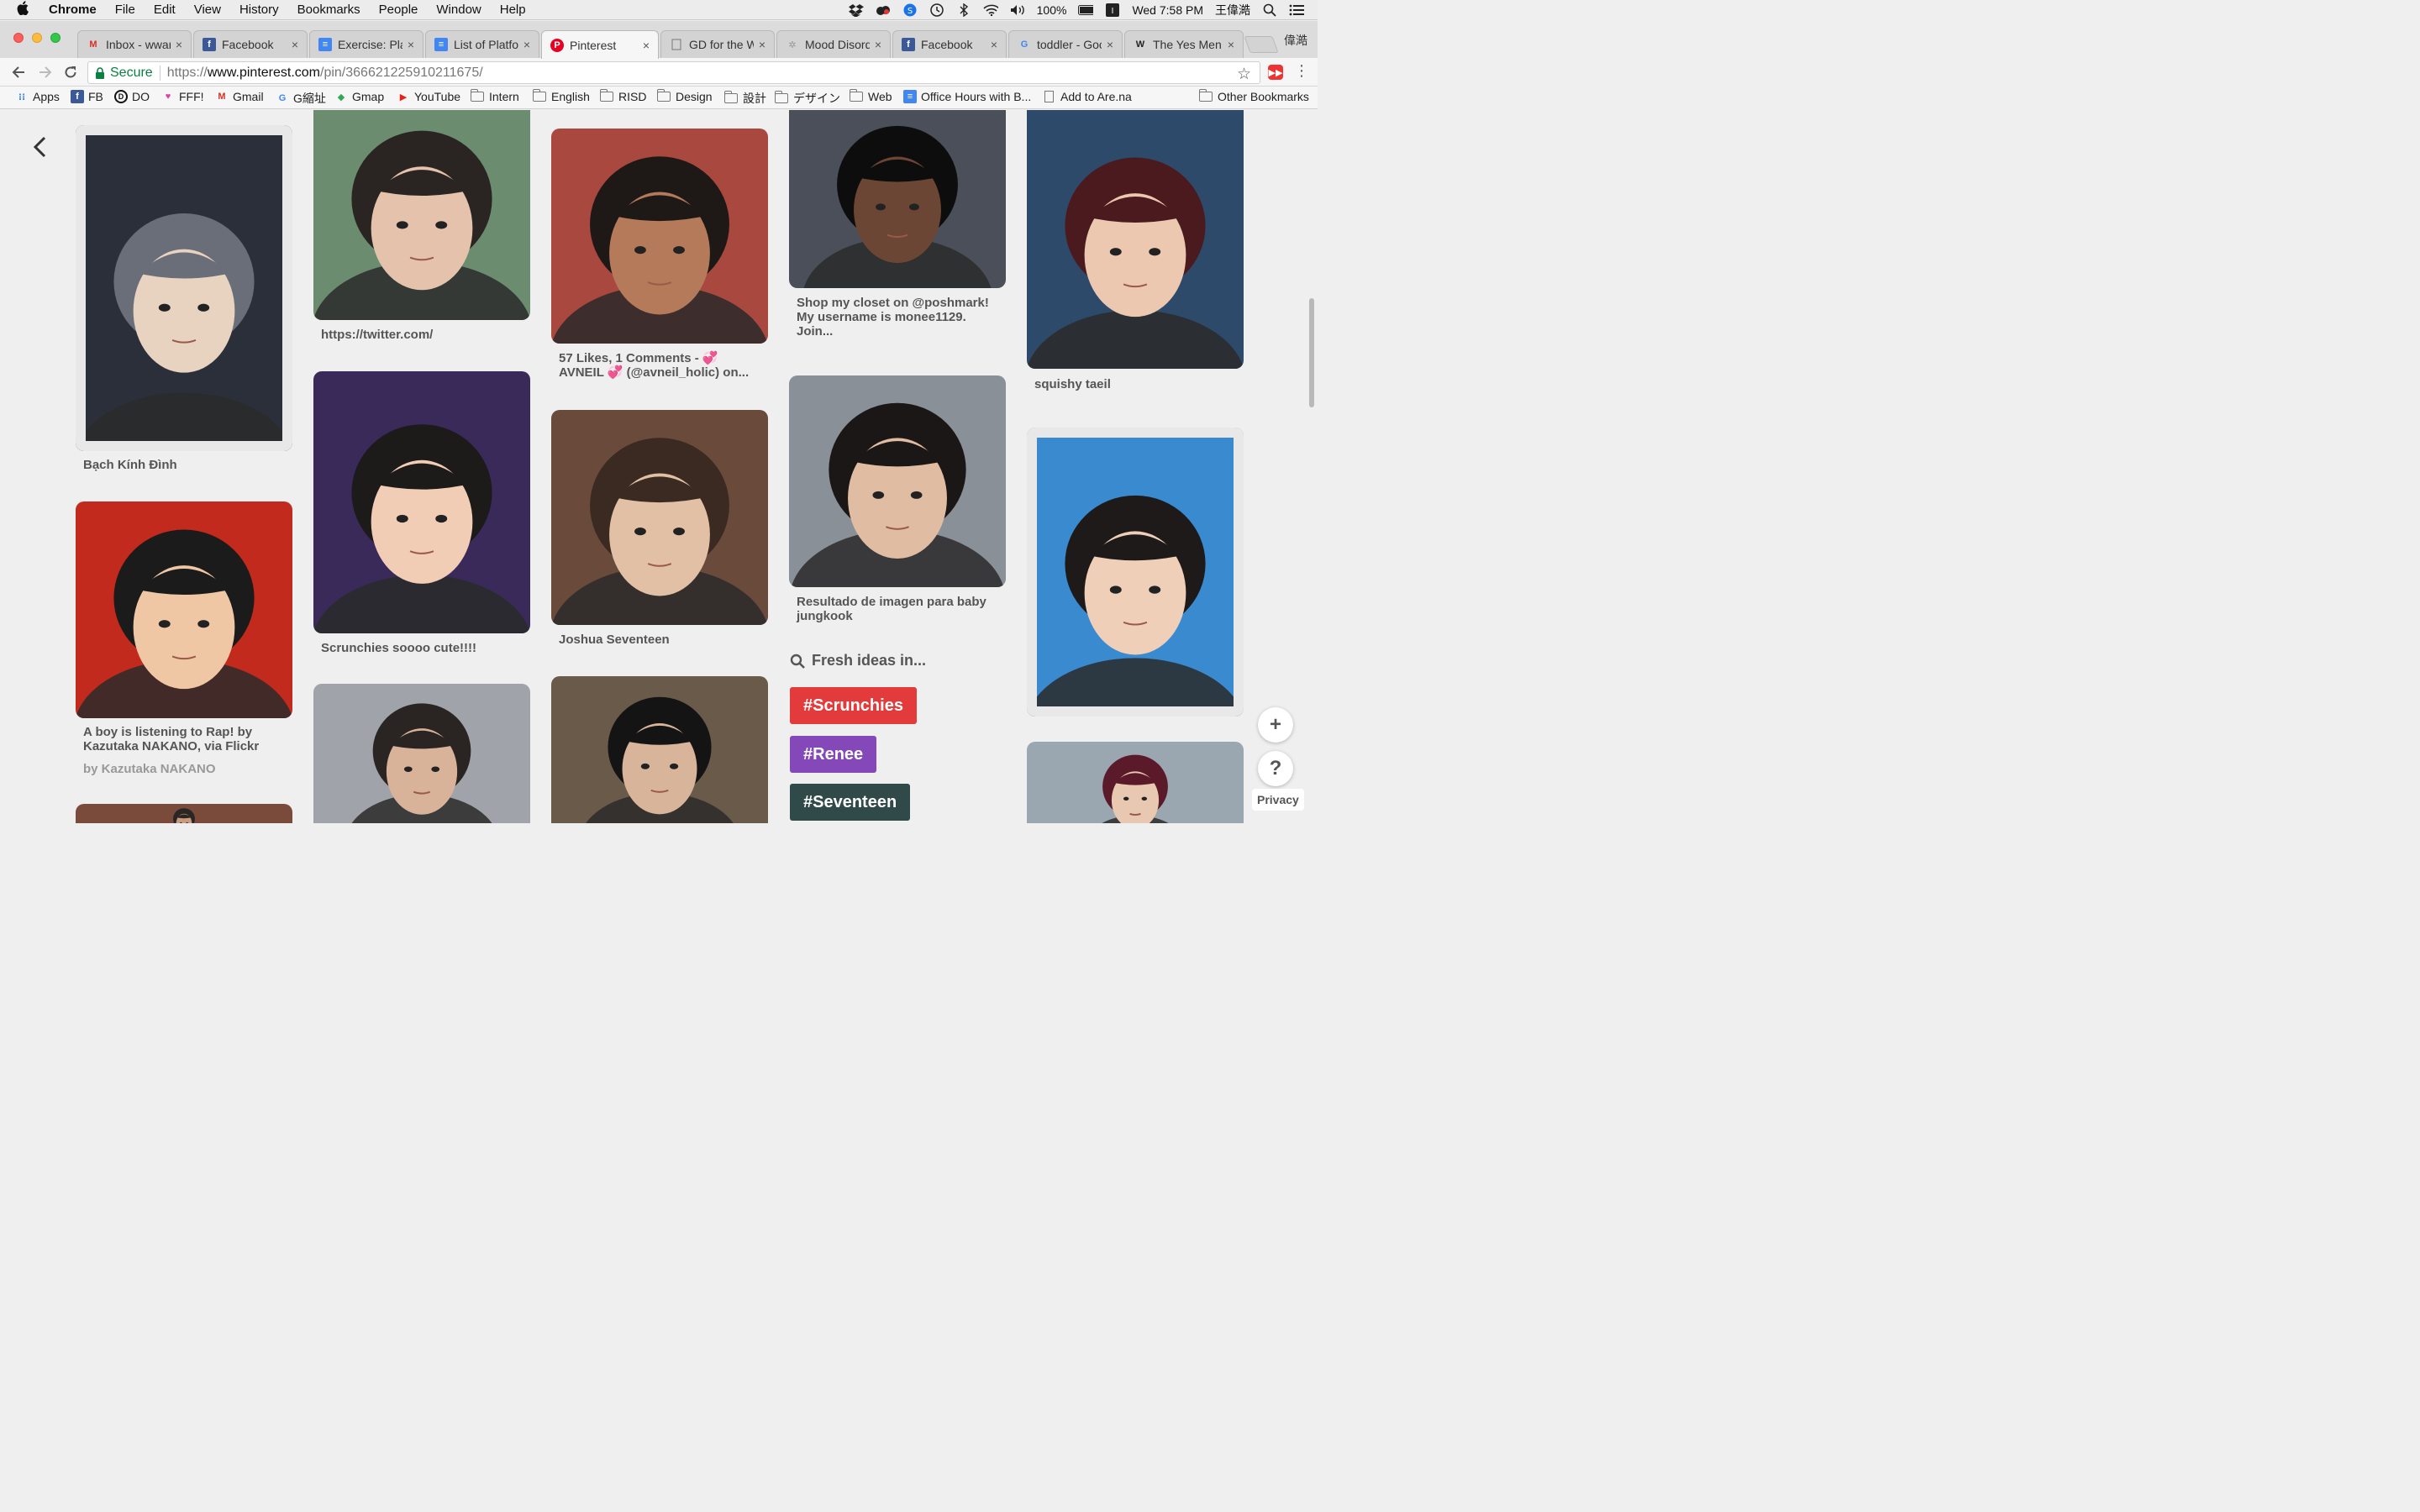 This screenshot has width=2420, height=1512. I want to click on close-window-button, so click(18, 38).